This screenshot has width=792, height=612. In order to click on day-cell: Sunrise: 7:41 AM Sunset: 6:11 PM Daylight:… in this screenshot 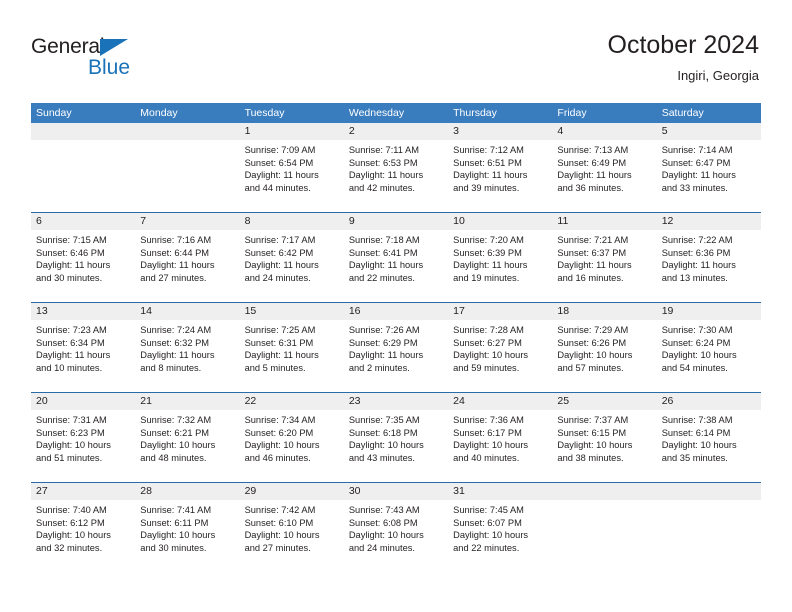, I will do `click(187, 536)`.